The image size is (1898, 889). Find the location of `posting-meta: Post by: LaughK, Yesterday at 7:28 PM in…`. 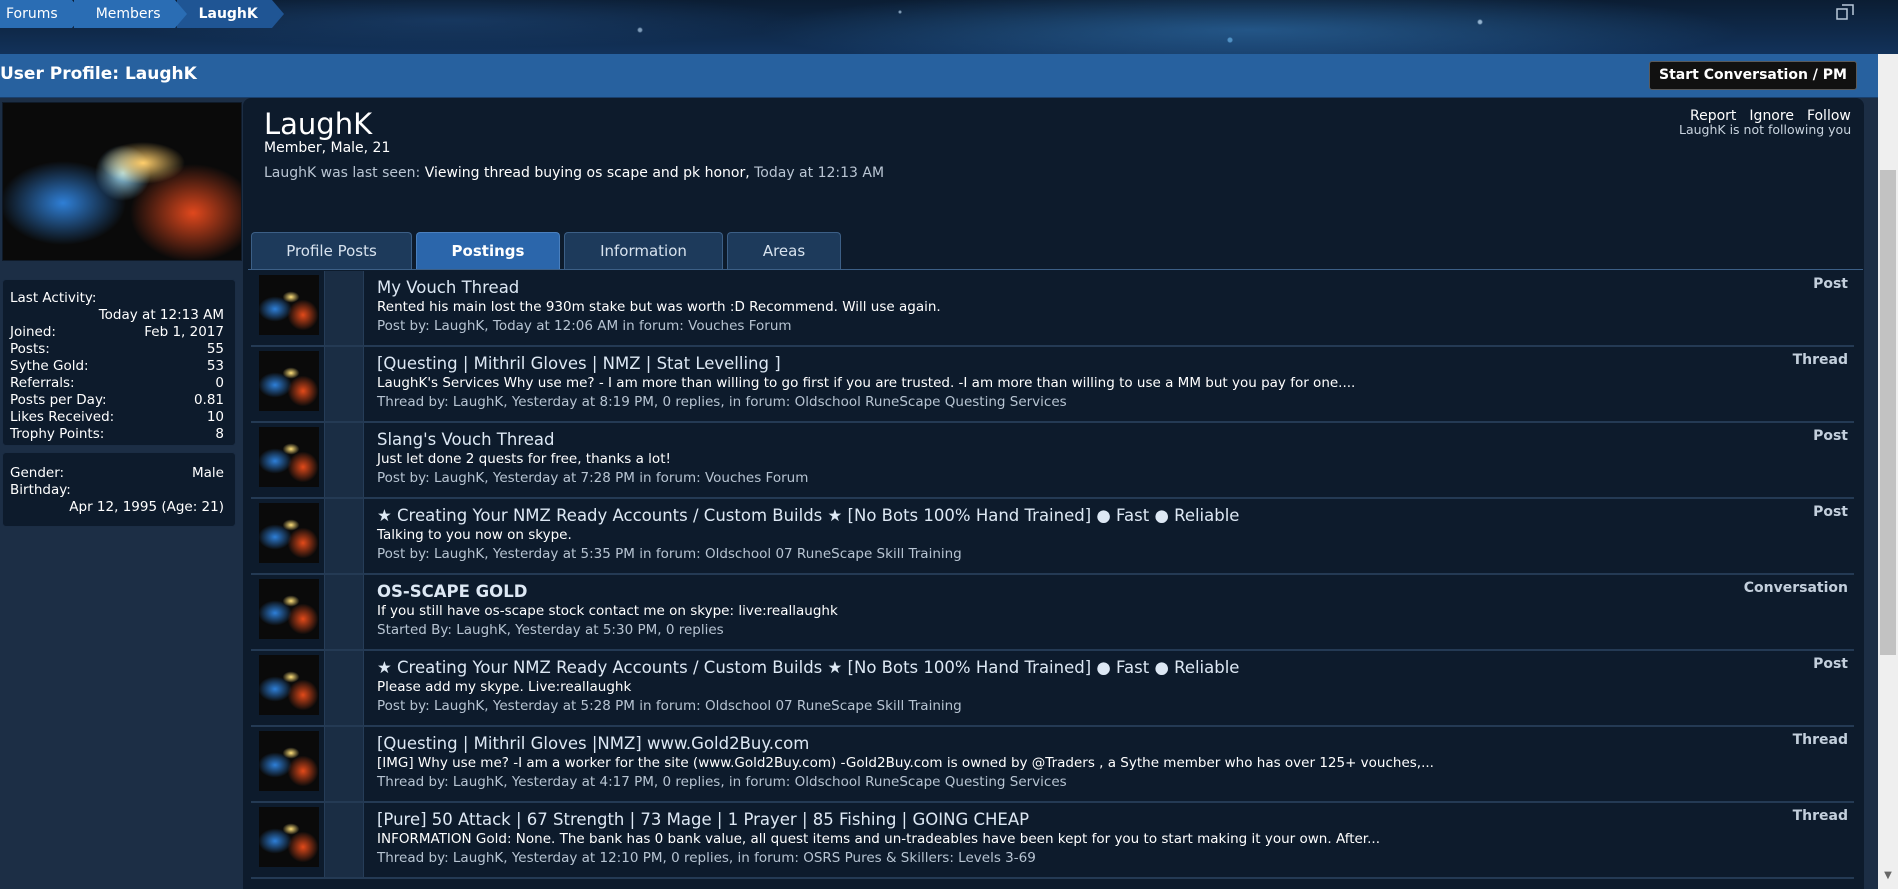

posting-meta: Post by: LaughK, Yesterday at 7:28 PM in… is located at coordinates (593, 478).